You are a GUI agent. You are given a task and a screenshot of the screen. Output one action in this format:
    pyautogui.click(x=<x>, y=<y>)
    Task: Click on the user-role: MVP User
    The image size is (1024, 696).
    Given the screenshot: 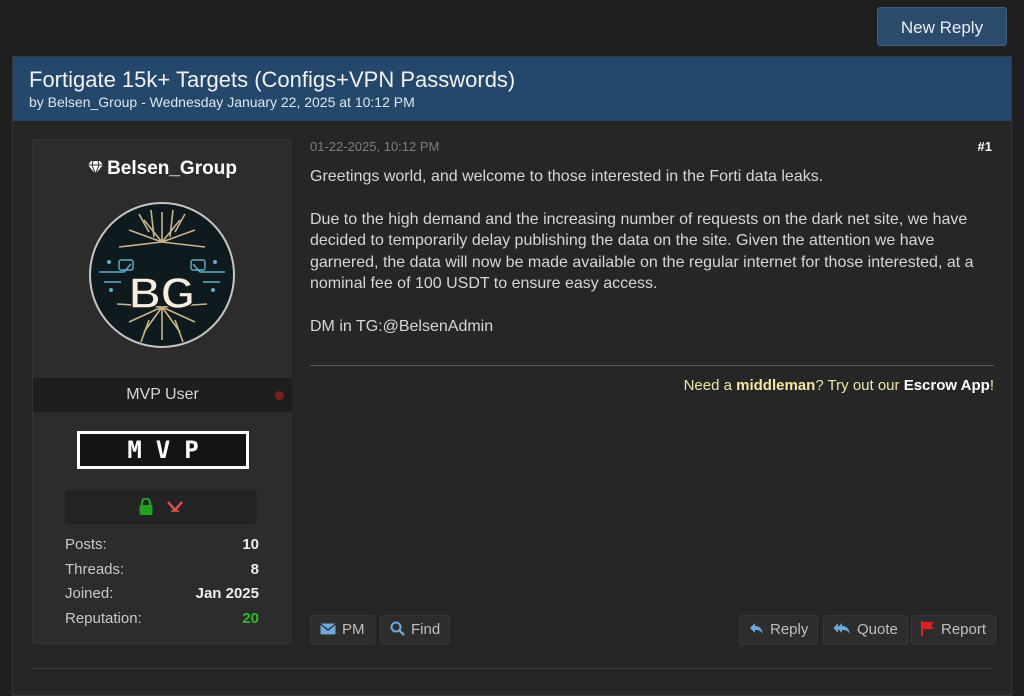 What is the action you would take?
    pyautogui.click(x=162, y=395)
    